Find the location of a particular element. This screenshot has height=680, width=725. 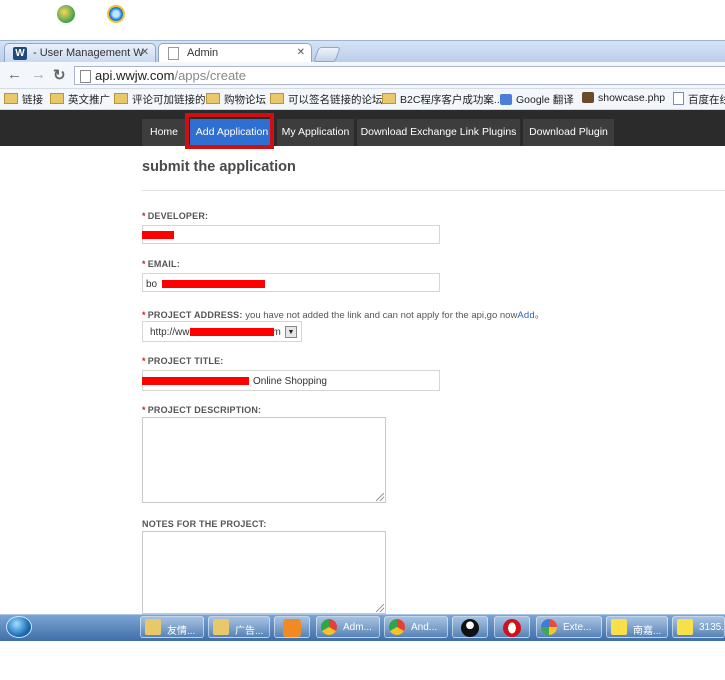

chrome-icon is located at coordinates (397, 627).